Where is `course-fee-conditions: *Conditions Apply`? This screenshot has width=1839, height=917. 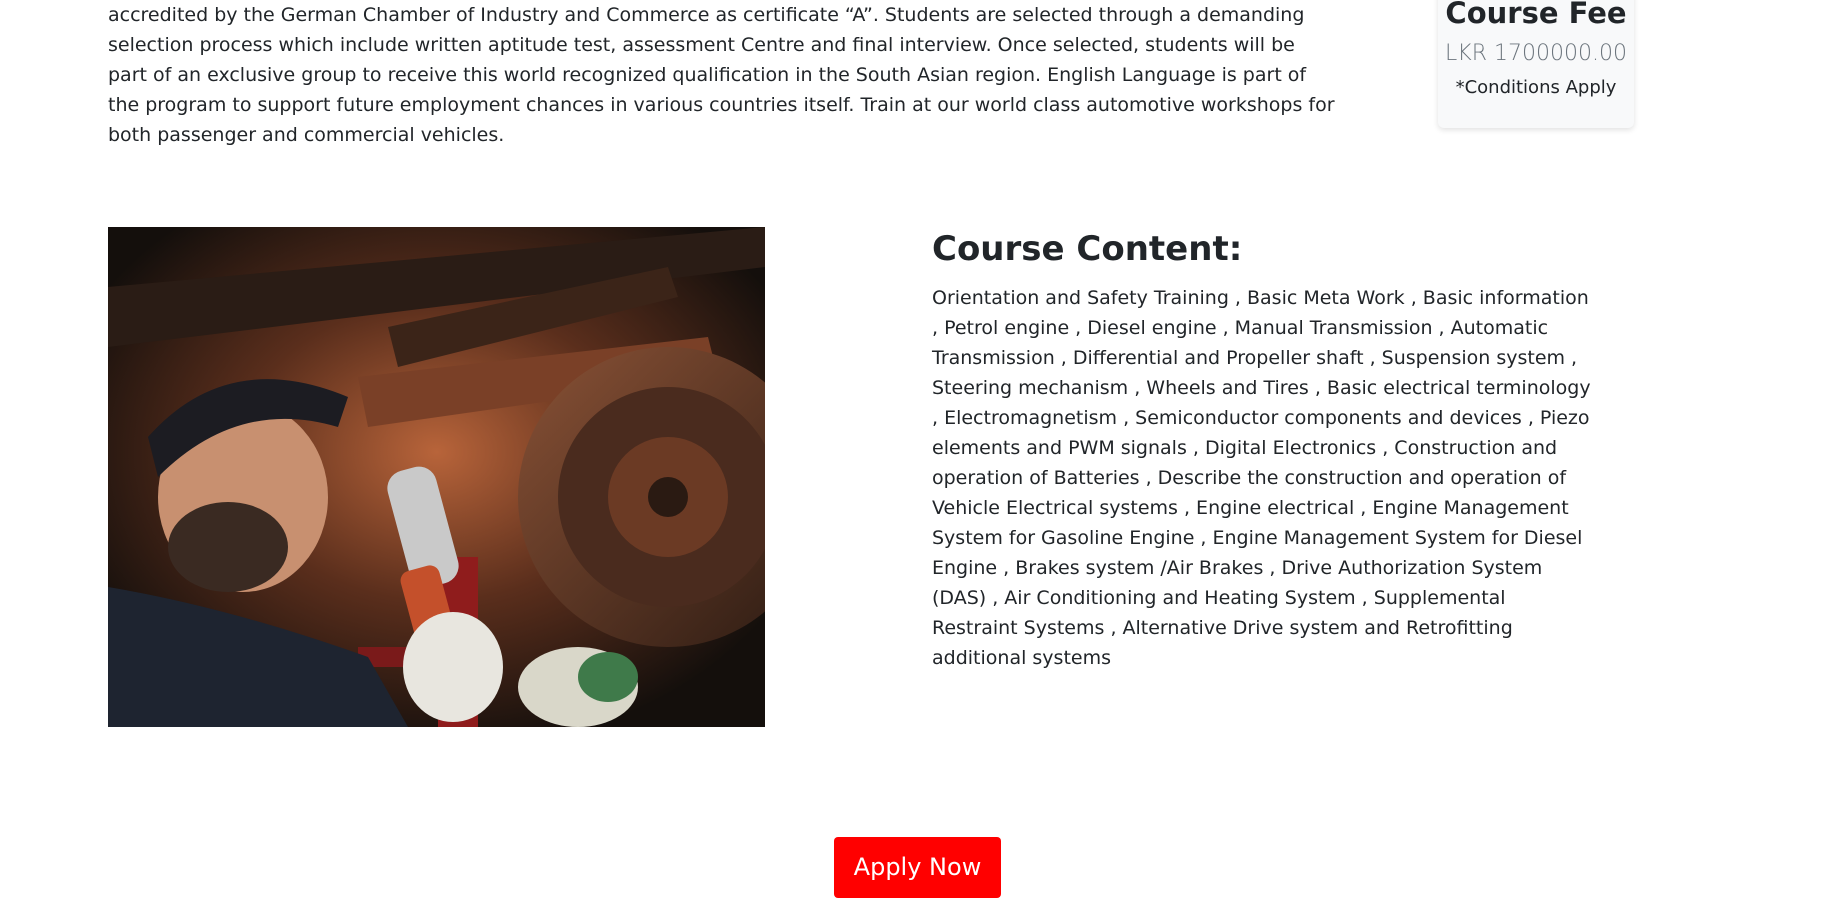
course-fee-conditions: *Conditions Apply is located at coordinates (1536, 87).